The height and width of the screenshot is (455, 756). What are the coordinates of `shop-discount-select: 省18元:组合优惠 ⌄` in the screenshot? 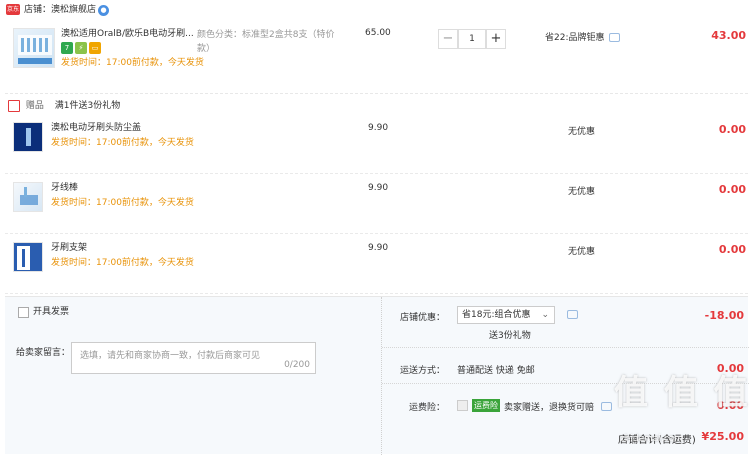 It's located at (506, 315).